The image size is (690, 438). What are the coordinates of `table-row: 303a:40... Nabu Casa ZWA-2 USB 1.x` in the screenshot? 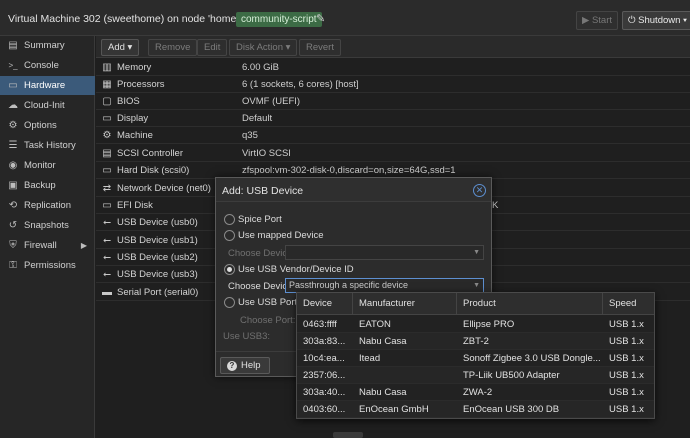 It's located at (475, 392).